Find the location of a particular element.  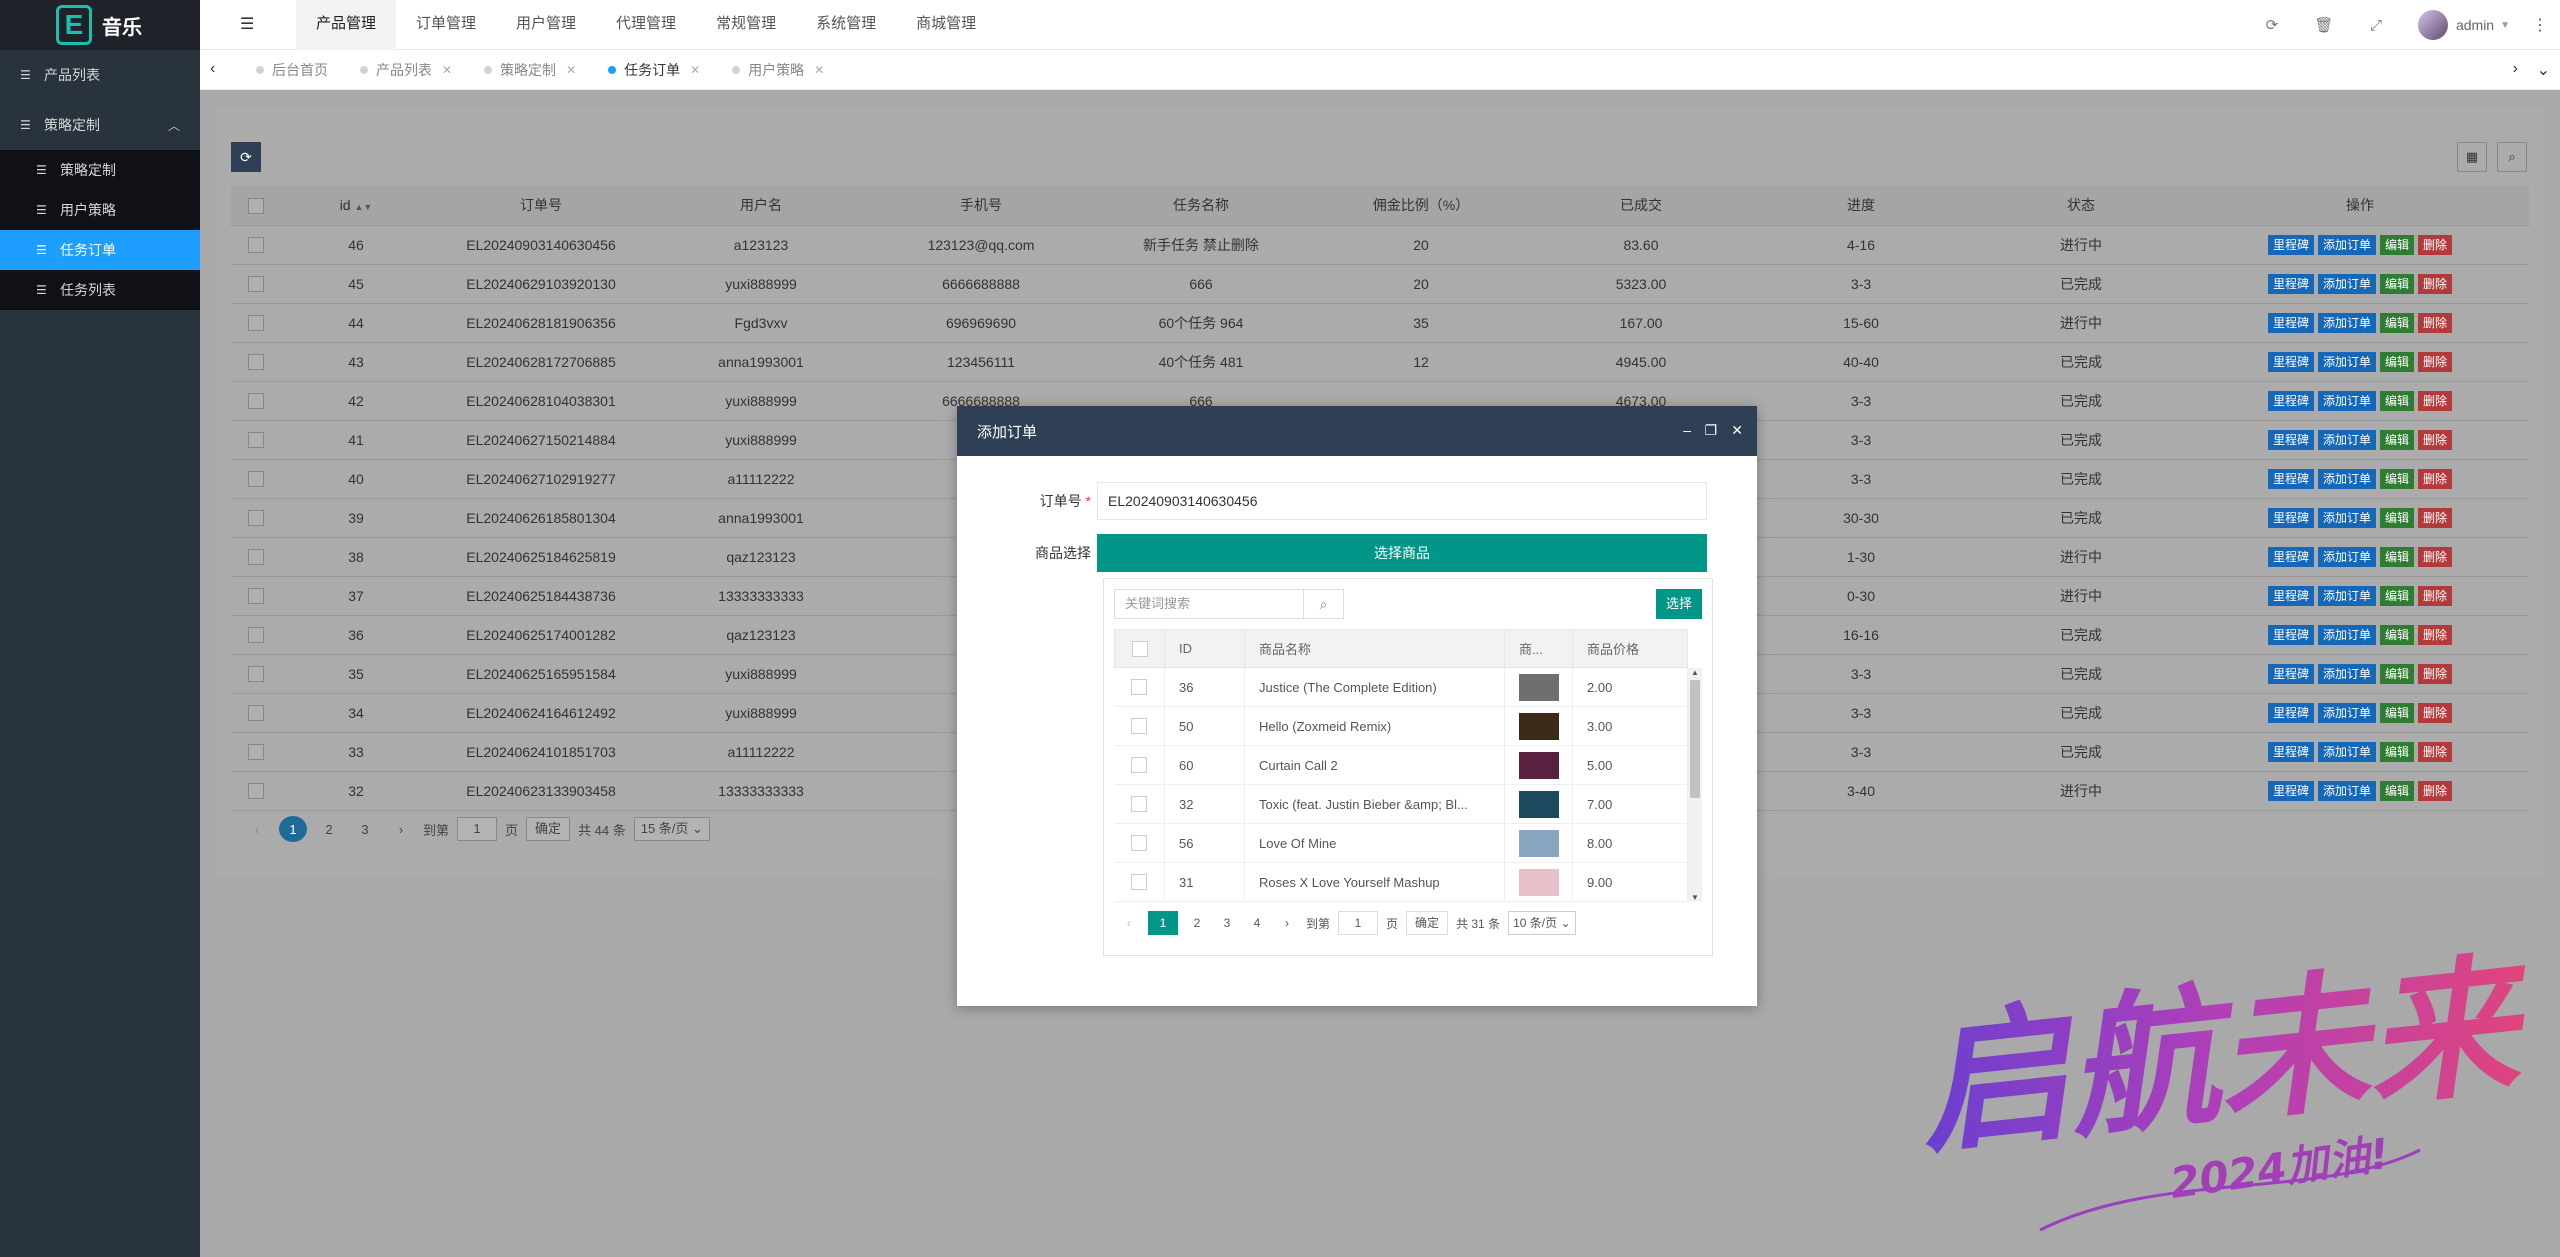

page-2: 2 is located at coordinates (1197, 923).